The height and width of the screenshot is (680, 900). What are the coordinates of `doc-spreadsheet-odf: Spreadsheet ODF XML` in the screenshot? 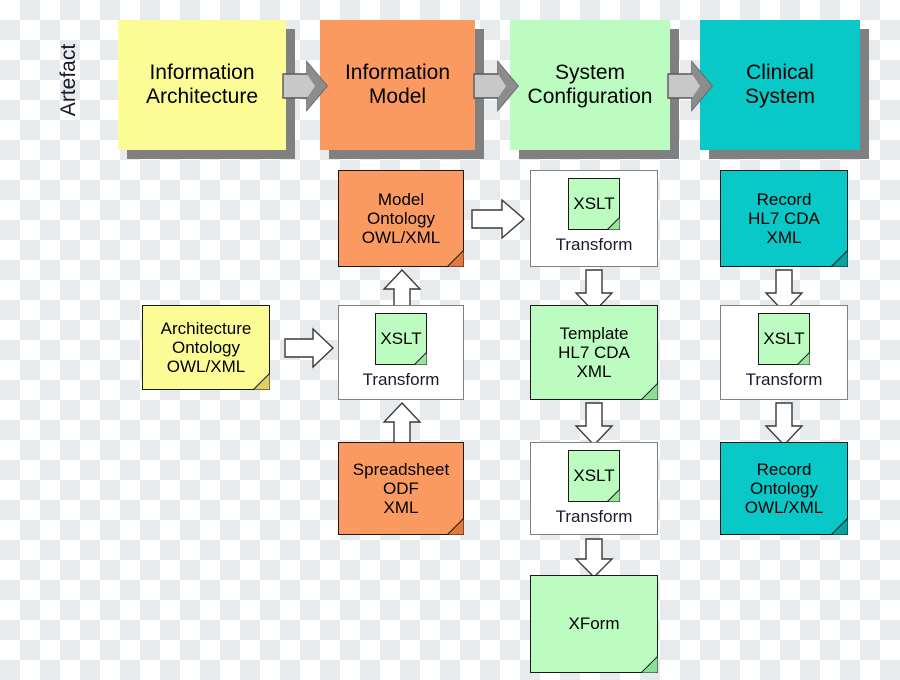 It's located at (401, 488).